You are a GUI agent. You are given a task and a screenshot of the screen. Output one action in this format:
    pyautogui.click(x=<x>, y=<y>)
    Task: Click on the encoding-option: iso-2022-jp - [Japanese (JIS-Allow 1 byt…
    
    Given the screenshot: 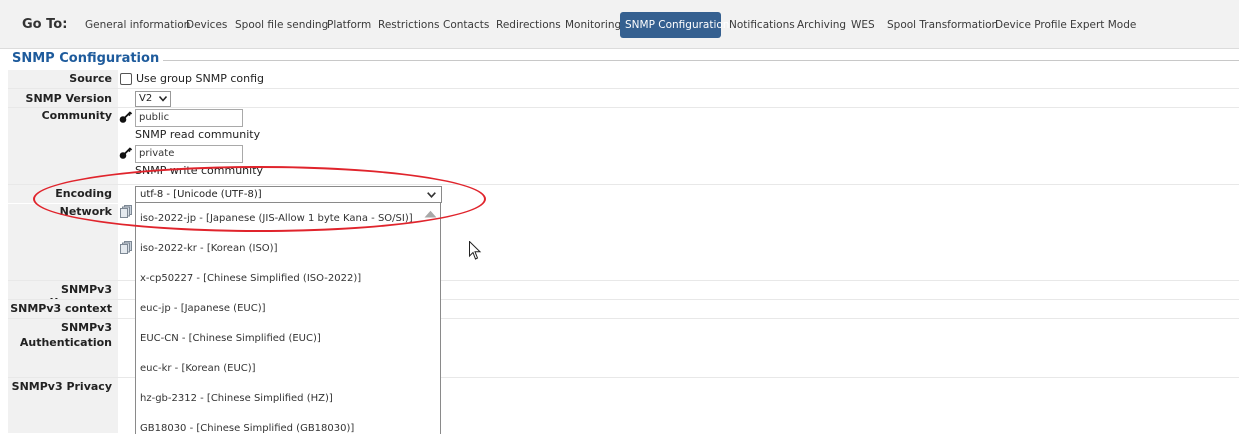 What is the action you would take?
    pyautogui.click(x=276, y=218)
    